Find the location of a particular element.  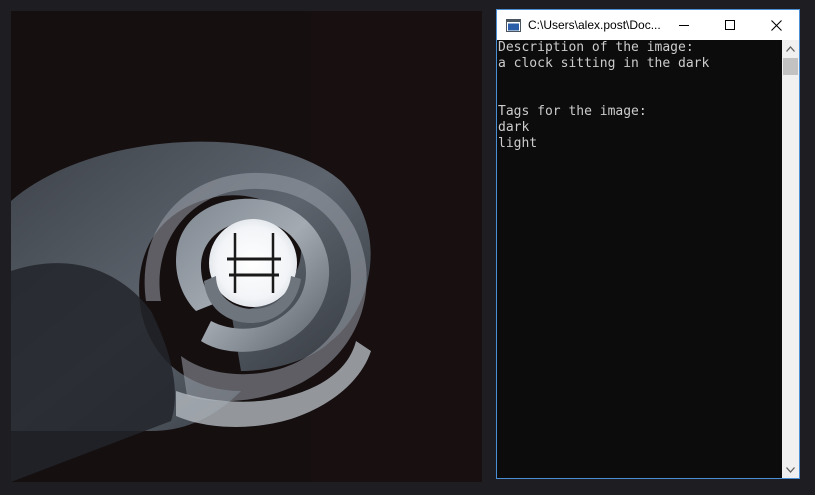

console-line: Tags for the image: is located at coordinates (572, 111).